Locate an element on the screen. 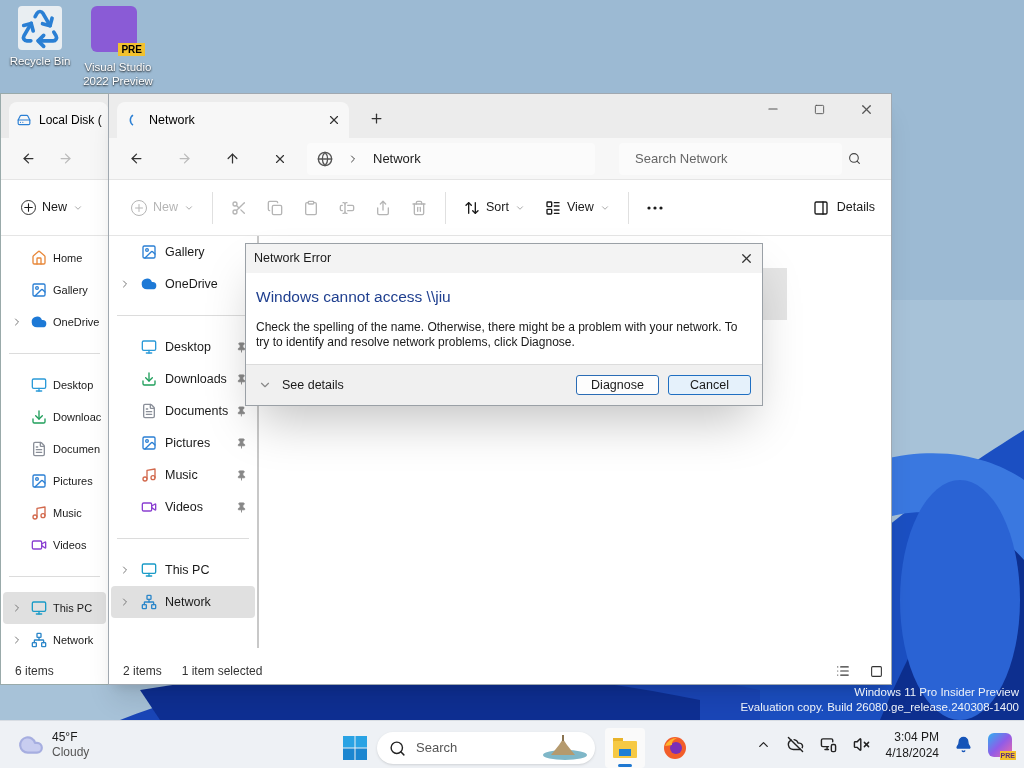 The image size is (1024, 768). nav-item: Desktop is located at coordinates (54, 385).